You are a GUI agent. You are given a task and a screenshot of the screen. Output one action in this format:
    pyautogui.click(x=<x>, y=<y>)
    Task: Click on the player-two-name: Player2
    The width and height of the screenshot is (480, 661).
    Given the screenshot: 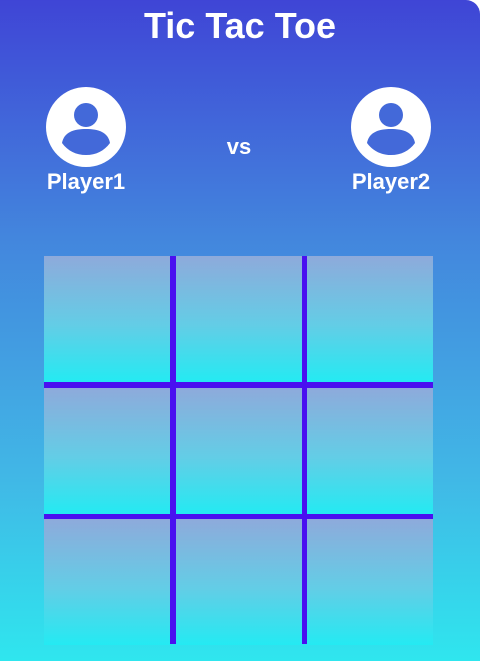 What is the action you would take?
    pyautogui.click(x=391, y=181)
    